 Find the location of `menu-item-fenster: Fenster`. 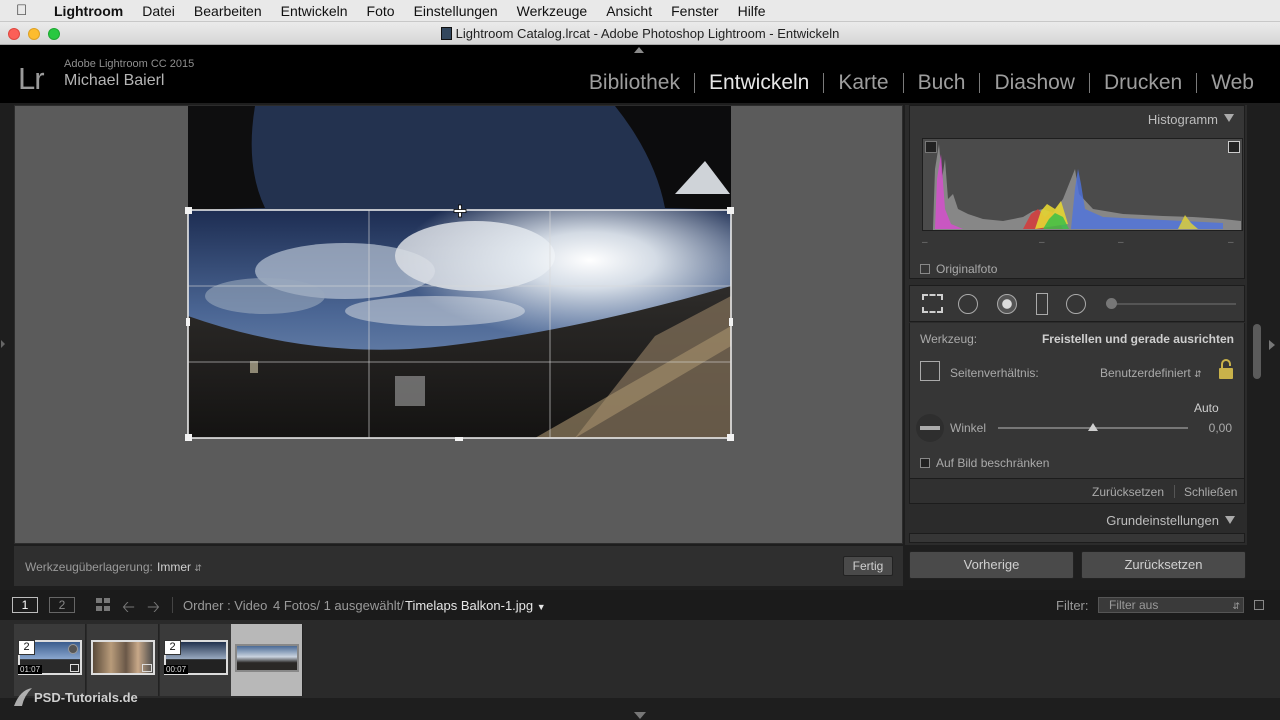

menu-item-fenster: Fenster is located at coordinates (694, 11).